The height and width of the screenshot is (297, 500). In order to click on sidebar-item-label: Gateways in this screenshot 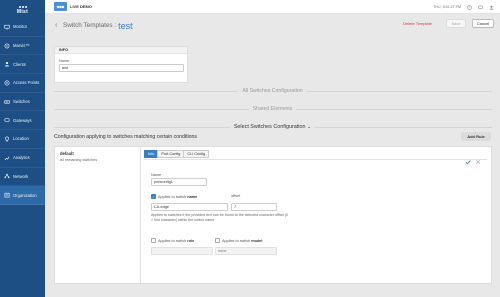, I will do `click(22, 120)`.